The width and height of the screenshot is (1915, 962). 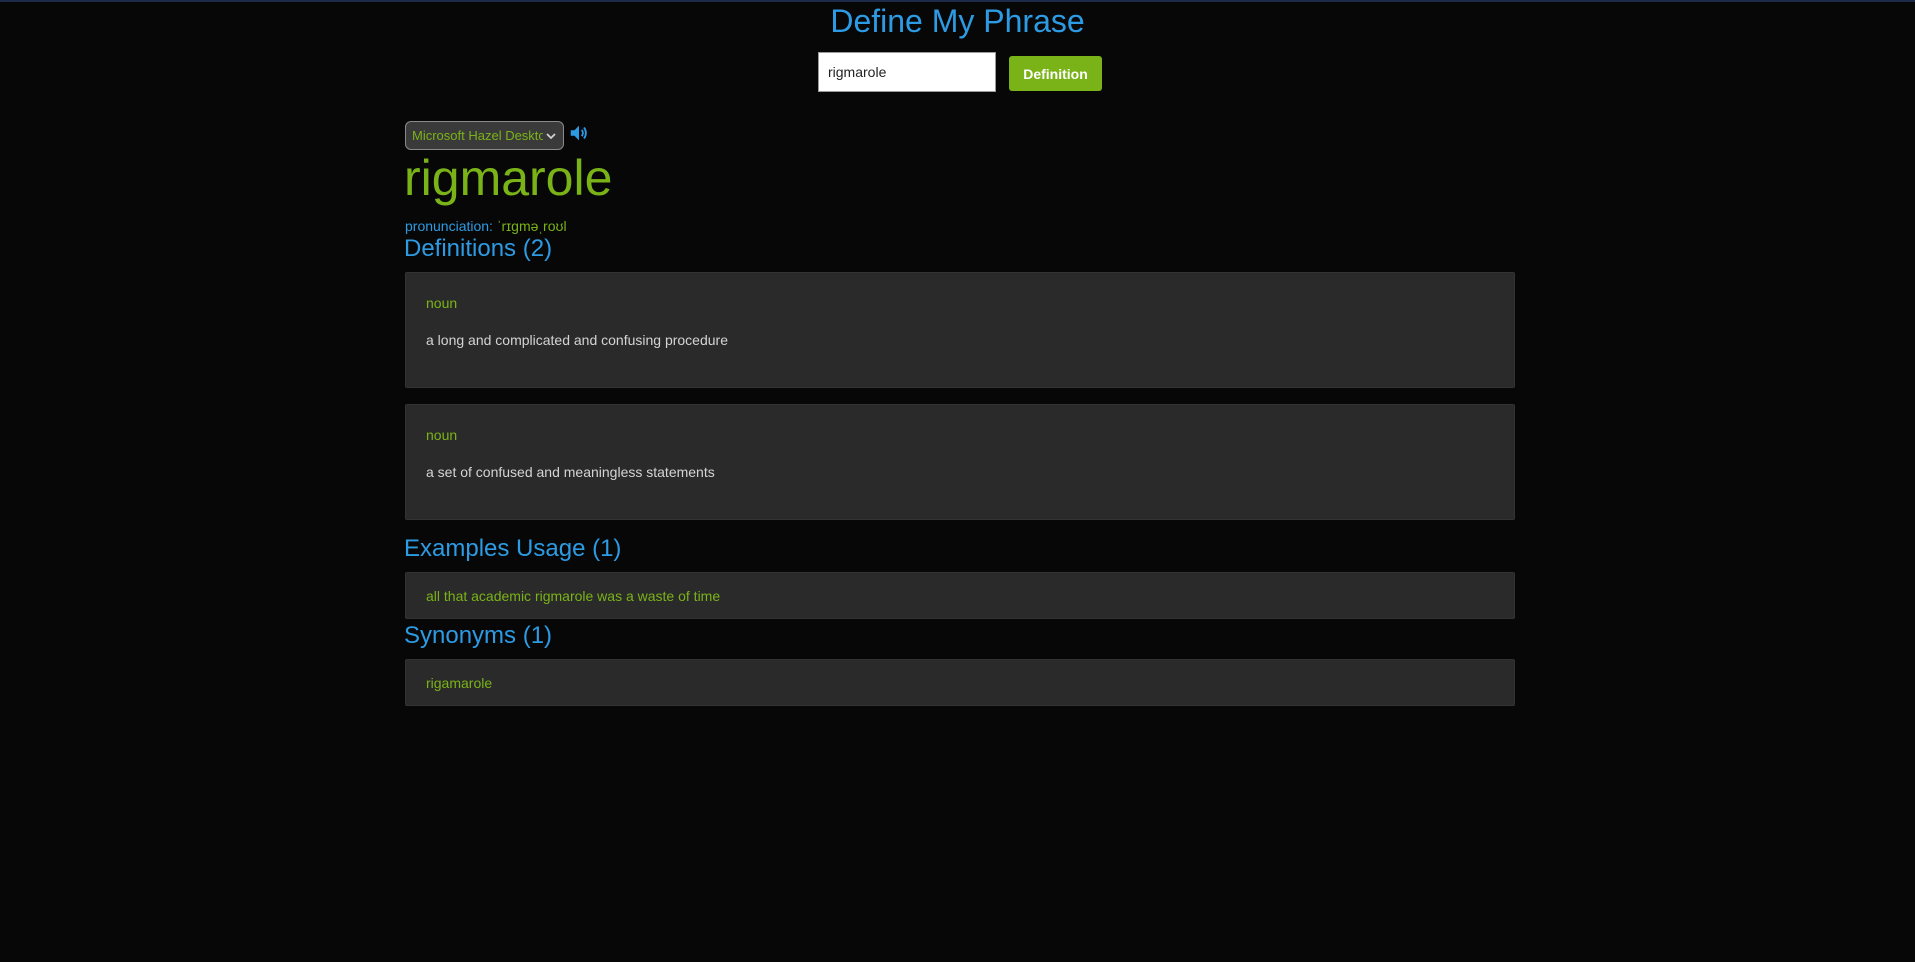 I want to click on chevron-down-icon, so click(x=551, y=135).